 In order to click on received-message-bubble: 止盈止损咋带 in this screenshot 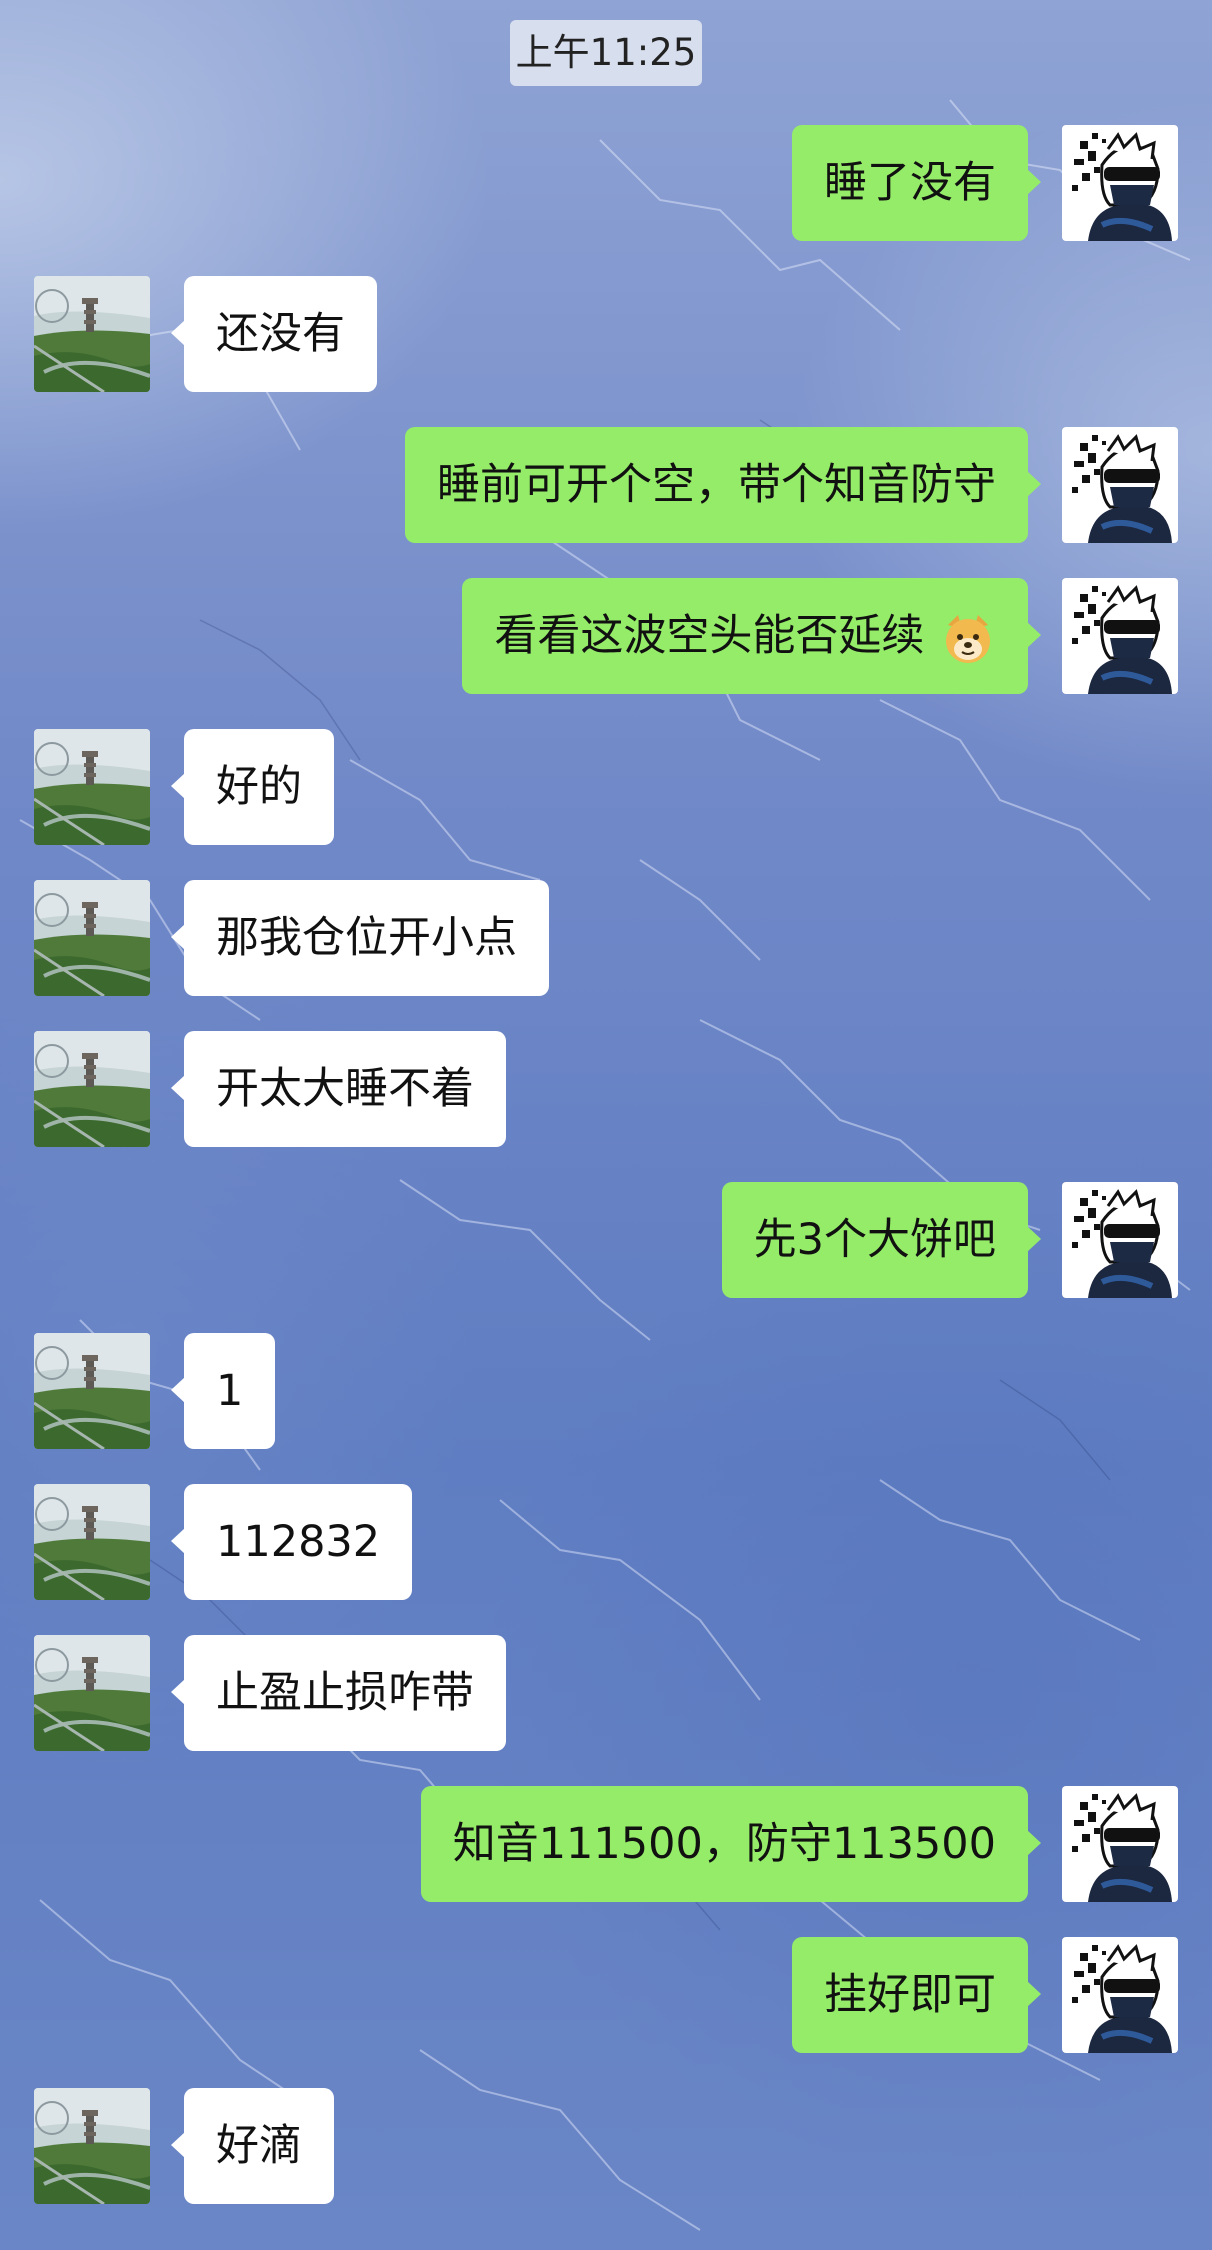, I will do `click(338, 1693)`.